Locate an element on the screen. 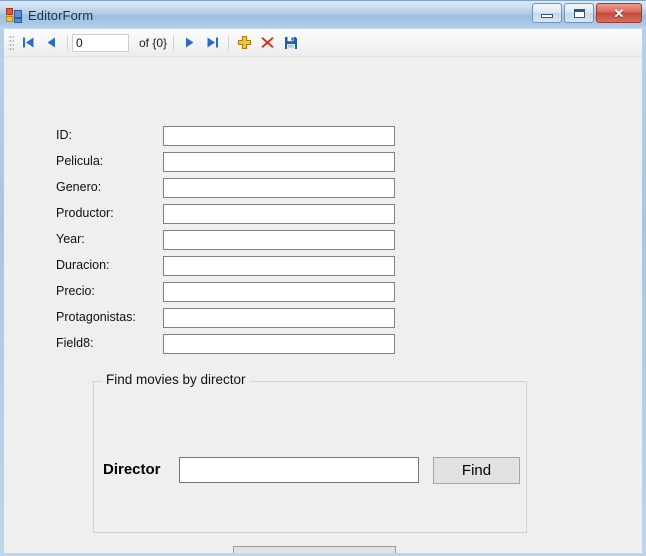 Image resolution: width=646 pixels, height=556 pixels. field-input-duracion is located at coordinates (279, 266).